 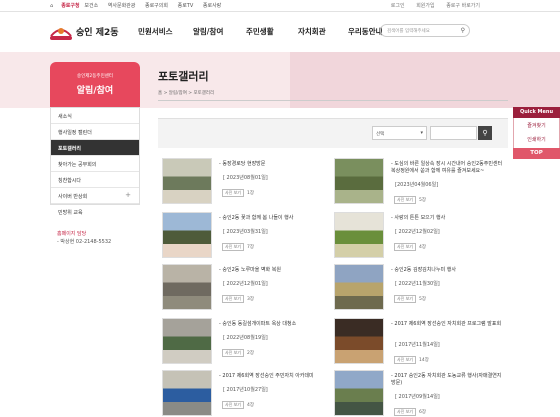 What do you see at coordinates (276, 270) in the screenshot?
I see `gallery-title: - 숭인2동 노루마을 벽화 복원` at bounding box center [276, 270].